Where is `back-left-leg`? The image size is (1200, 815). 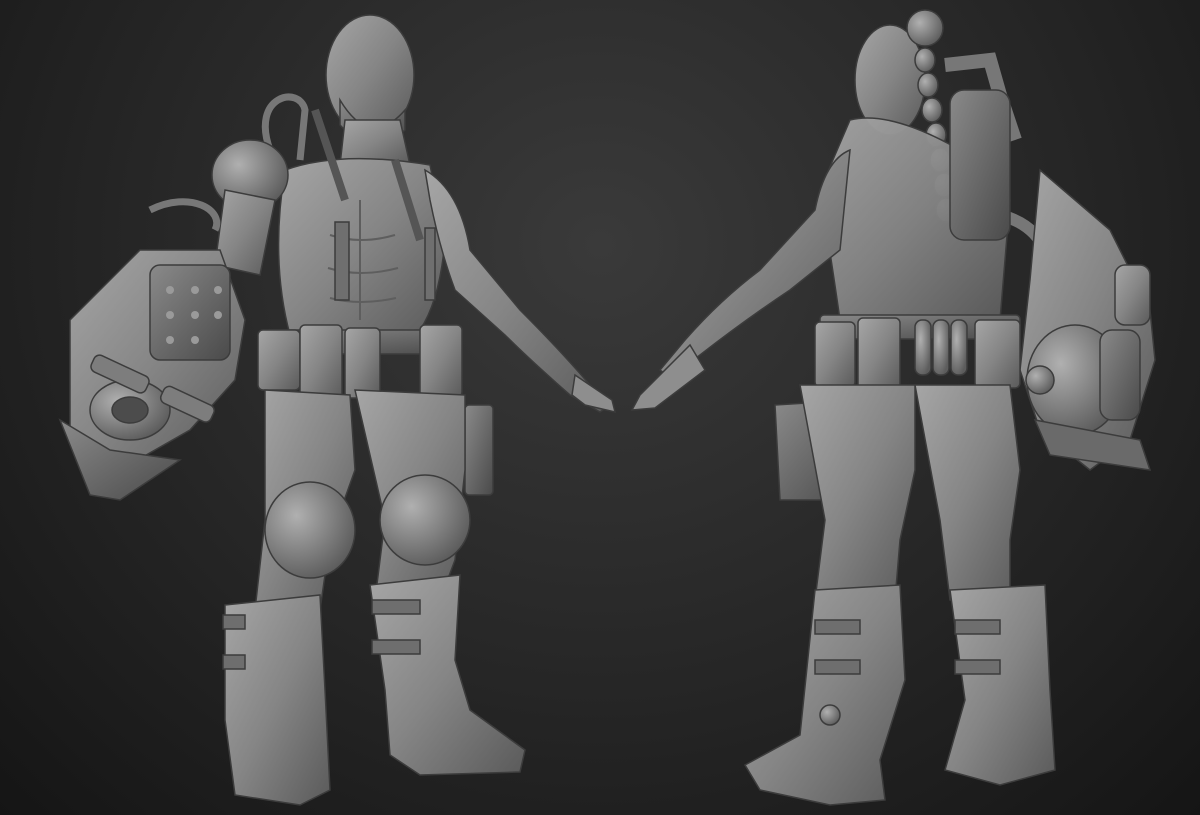
back-left-leg is located at coordinates (967, 492).